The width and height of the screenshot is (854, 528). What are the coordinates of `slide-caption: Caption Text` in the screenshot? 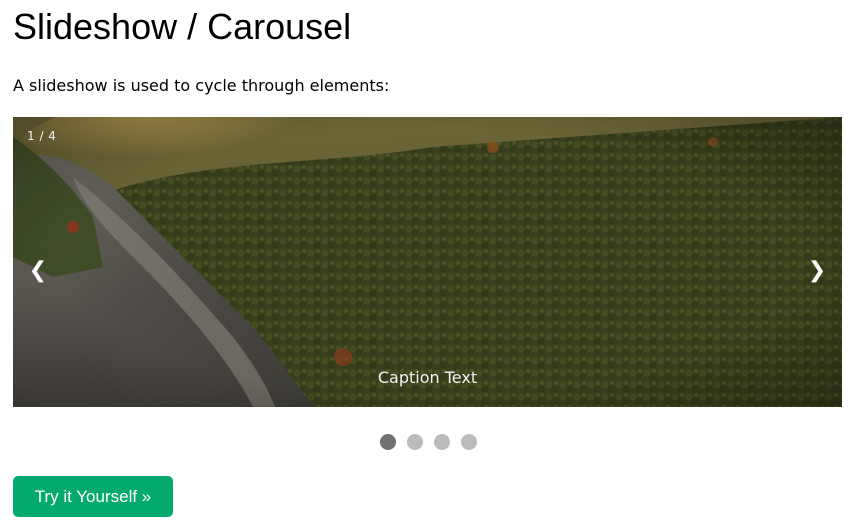 It's located at (427, 377).